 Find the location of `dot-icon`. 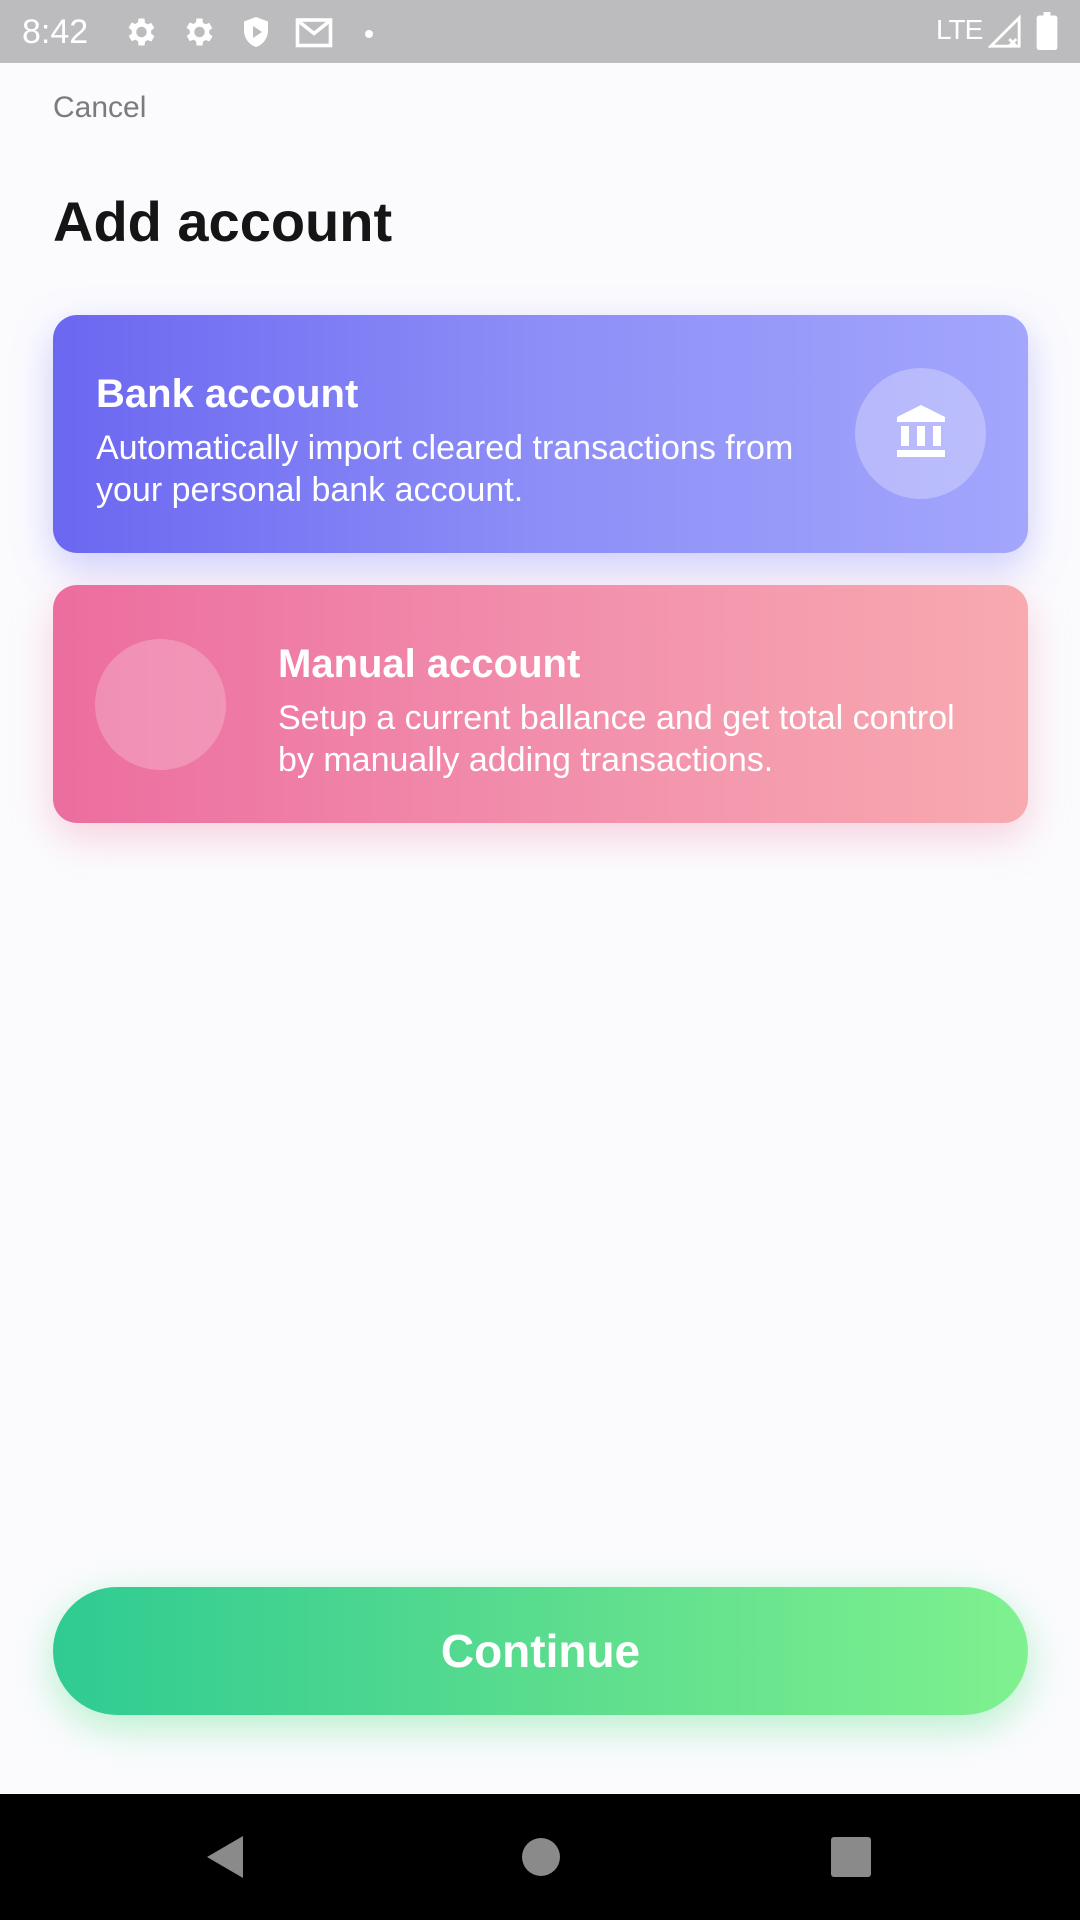

dot-icon is located at coordinates (369, 32).